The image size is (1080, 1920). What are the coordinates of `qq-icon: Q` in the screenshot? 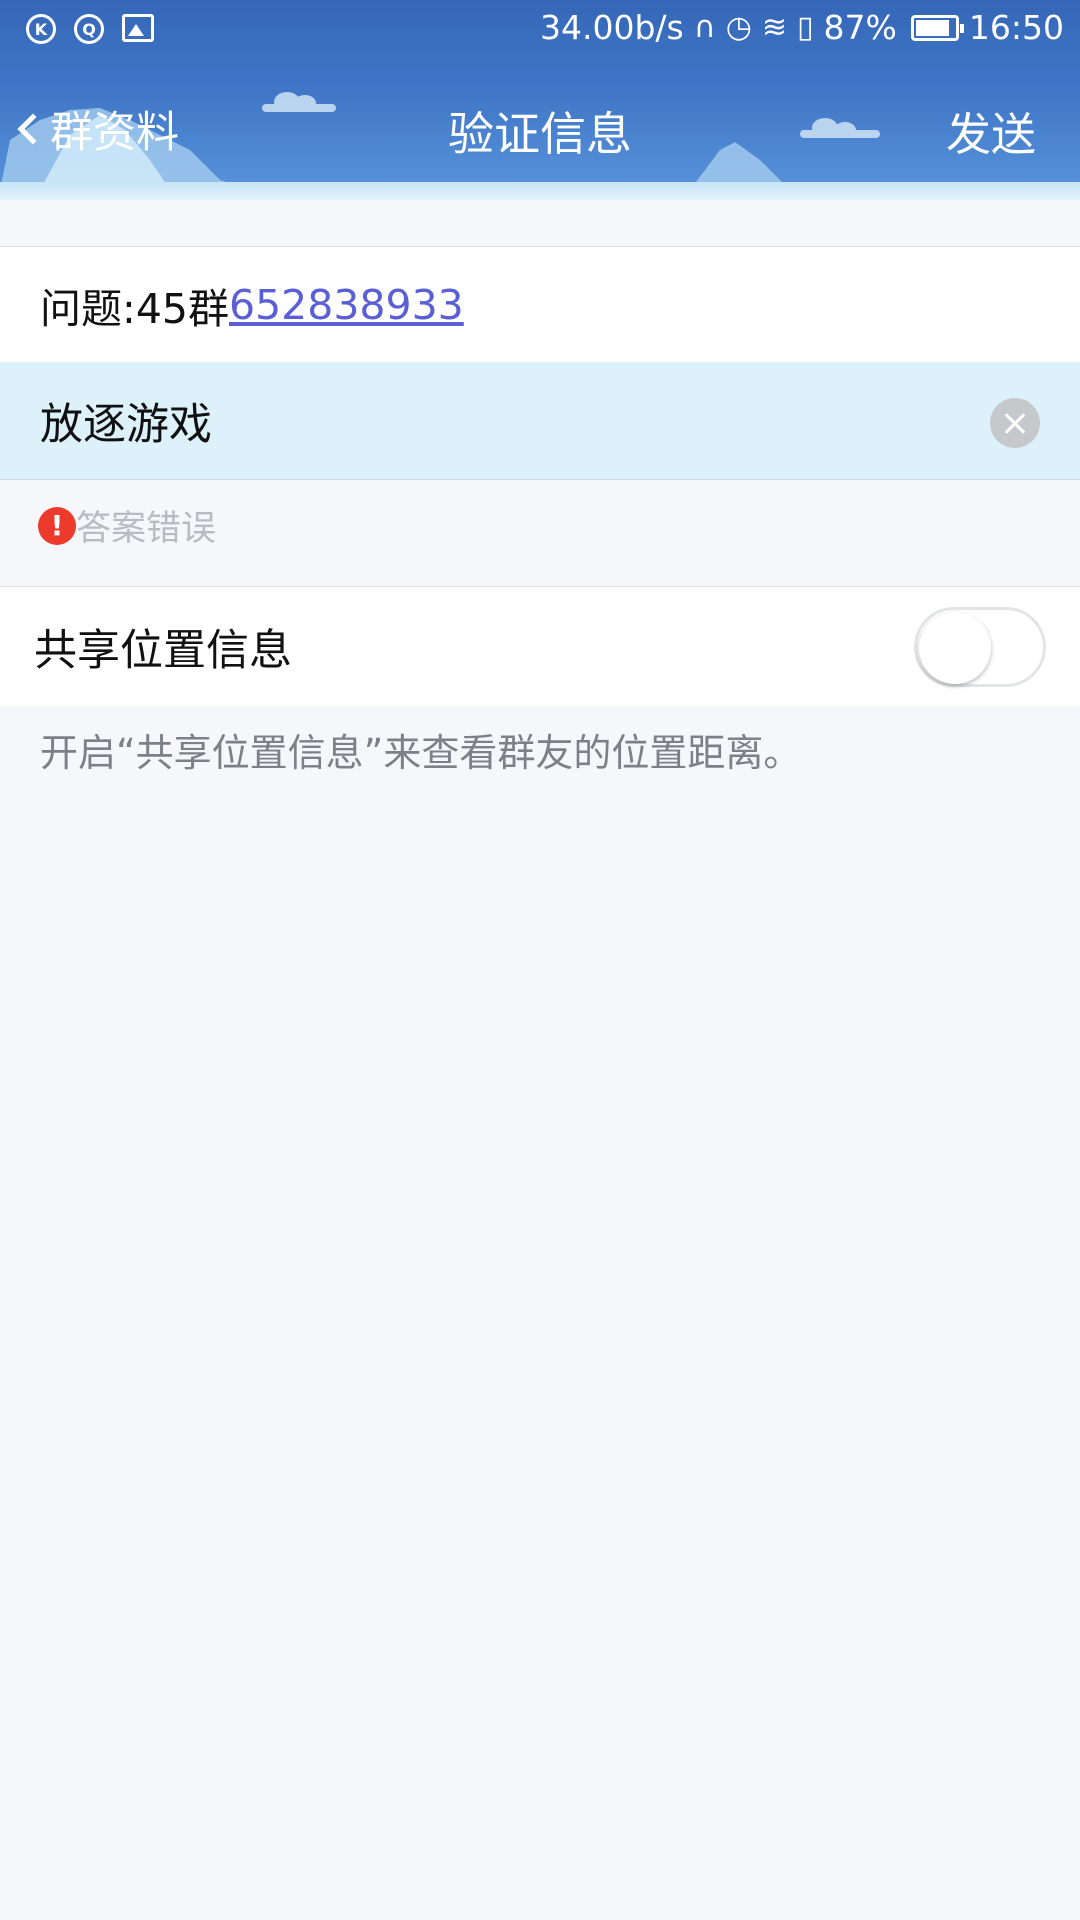 It's located at (89, 29).